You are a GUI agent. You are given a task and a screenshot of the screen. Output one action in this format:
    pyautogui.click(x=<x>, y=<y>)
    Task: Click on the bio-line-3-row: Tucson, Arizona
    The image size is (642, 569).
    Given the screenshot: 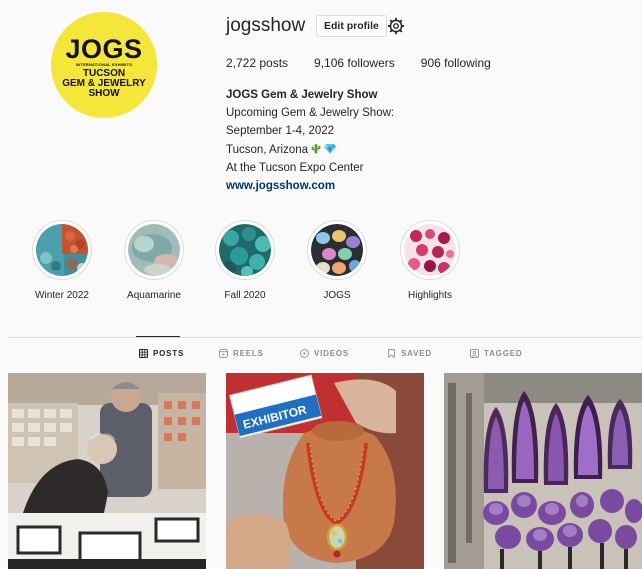 What is the action you would take?
    pyautogui.click(x=310, y=150)
    